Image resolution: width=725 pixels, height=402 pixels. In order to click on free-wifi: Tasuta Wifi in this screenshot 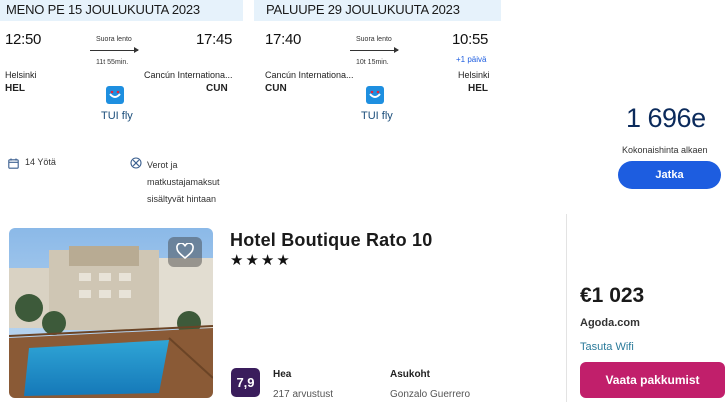, I will do `click(607, 347)`.